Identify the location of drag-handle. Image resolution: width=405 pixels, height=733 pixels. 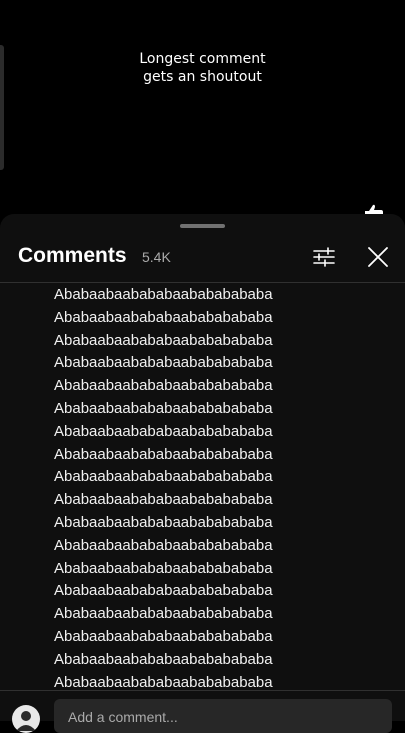
(202, 226).